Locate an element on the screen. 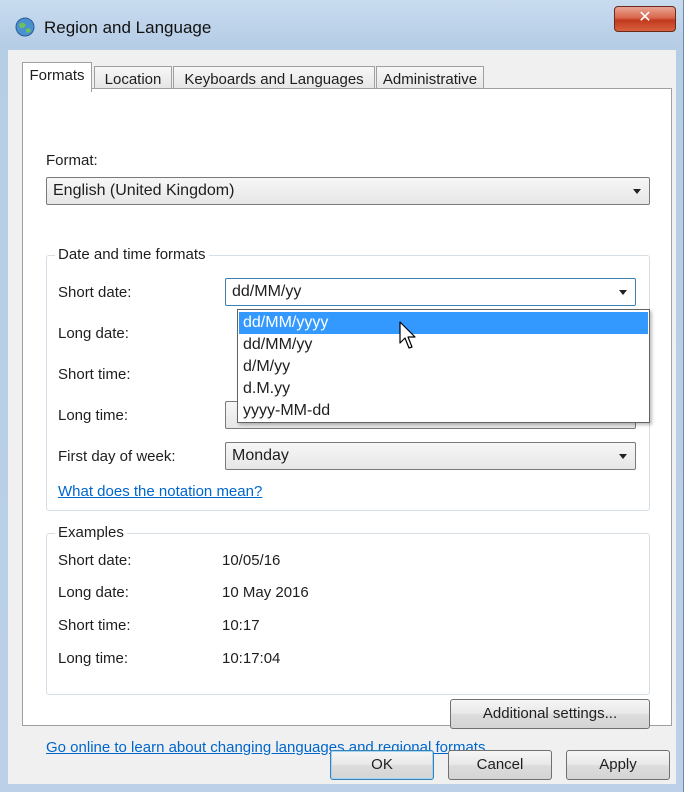 This screenshot has width=684, height=792. example-short-date-label: Short date: is located at coordinates (95, 560).